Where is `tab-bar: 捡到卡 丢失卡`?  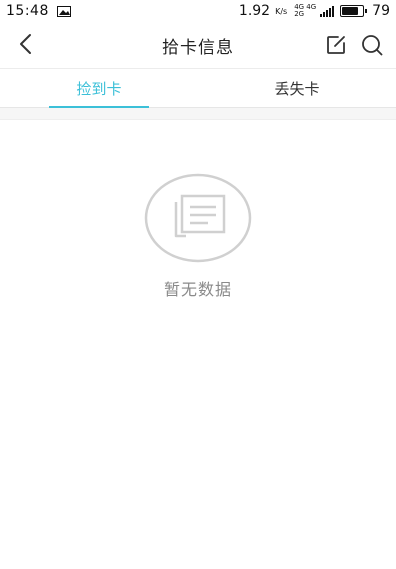
tab-bar: 捡到卡 丢失卡 is located at coordinates (198, 88).